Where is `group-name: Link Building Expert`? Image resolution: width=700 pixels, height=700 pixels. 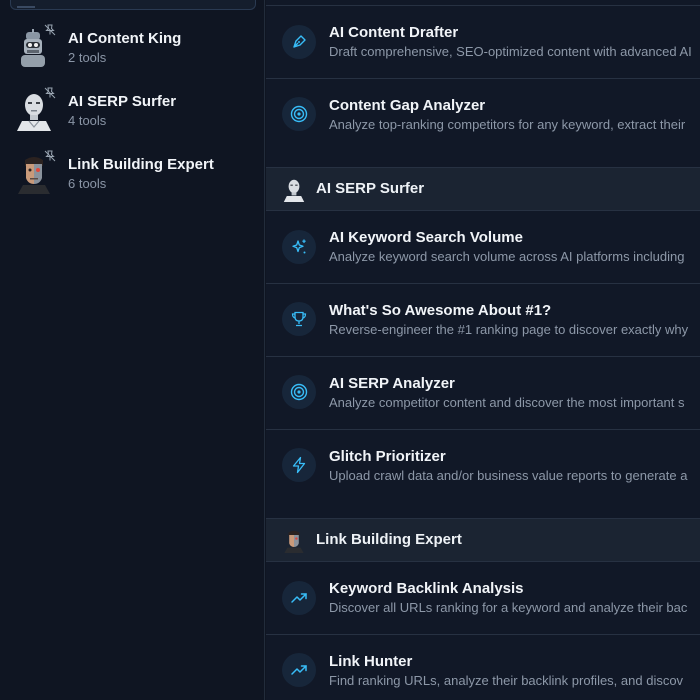 group-name: Link Building Expert is located at coordinates (389, 539).